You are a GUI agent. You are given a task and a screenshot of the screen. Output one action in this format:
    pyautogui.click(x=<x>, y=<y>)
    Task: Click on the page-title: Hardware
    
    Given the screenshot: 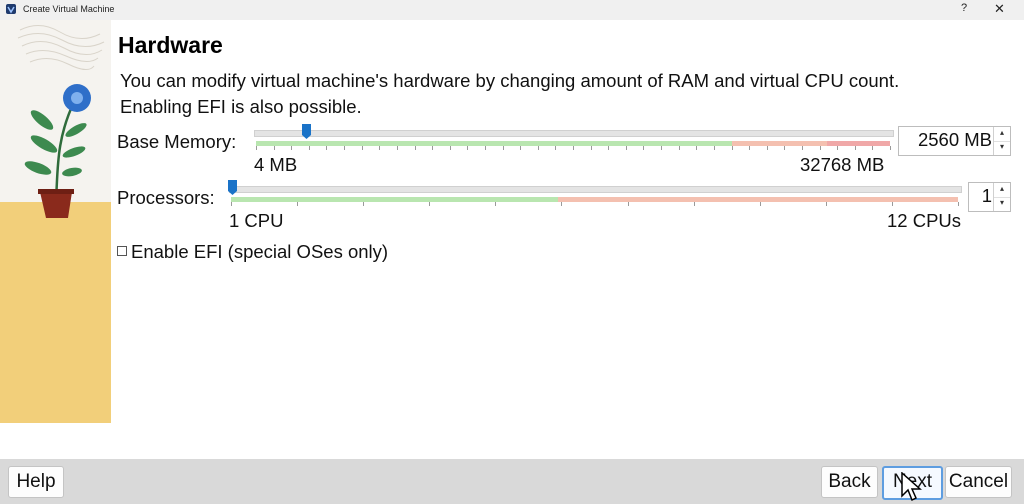 What is the action you would take?
    pyautogui.click(x=170, y=45)
    